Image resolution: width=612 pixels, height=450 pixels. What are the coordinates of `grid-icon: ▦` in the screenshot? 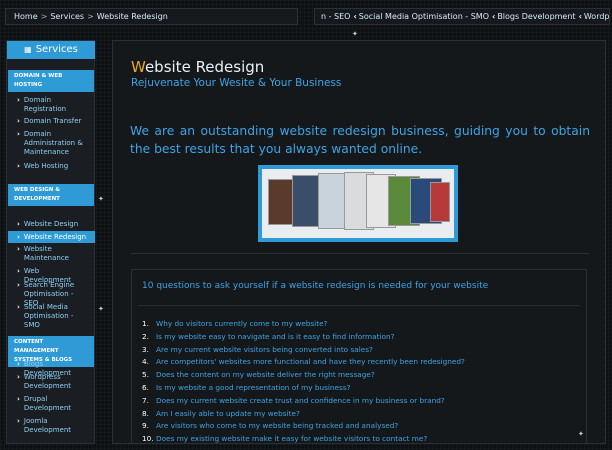 It's located at (28, 49).